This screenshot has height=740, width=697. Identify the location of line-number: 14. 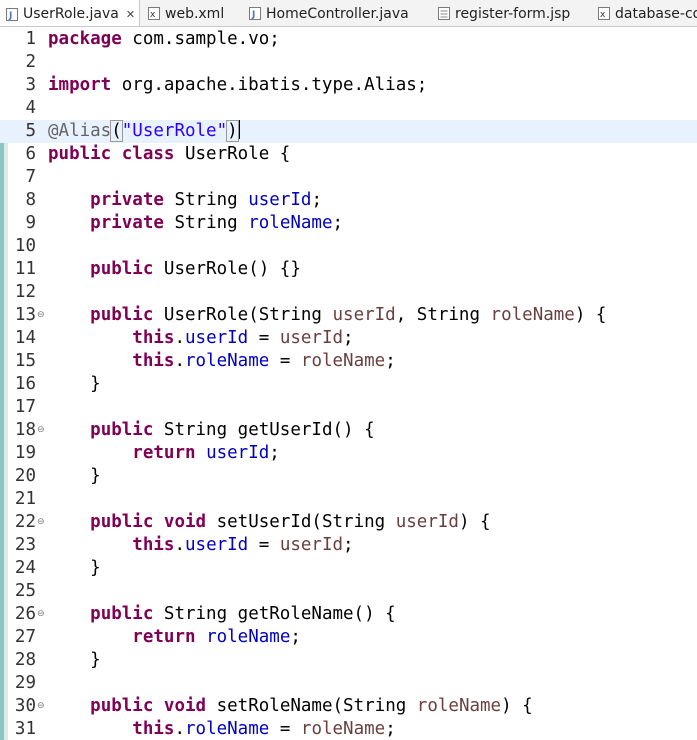
(25, 338).